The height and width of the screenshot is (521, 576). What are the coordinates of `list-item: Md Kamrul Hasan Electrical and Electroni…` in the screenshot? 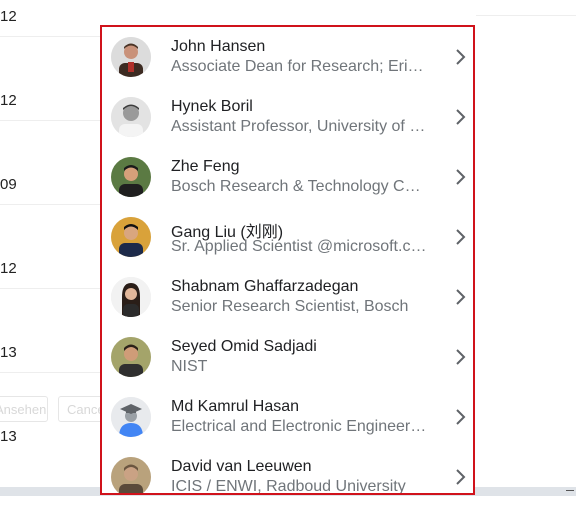 It's located at (287, 417).